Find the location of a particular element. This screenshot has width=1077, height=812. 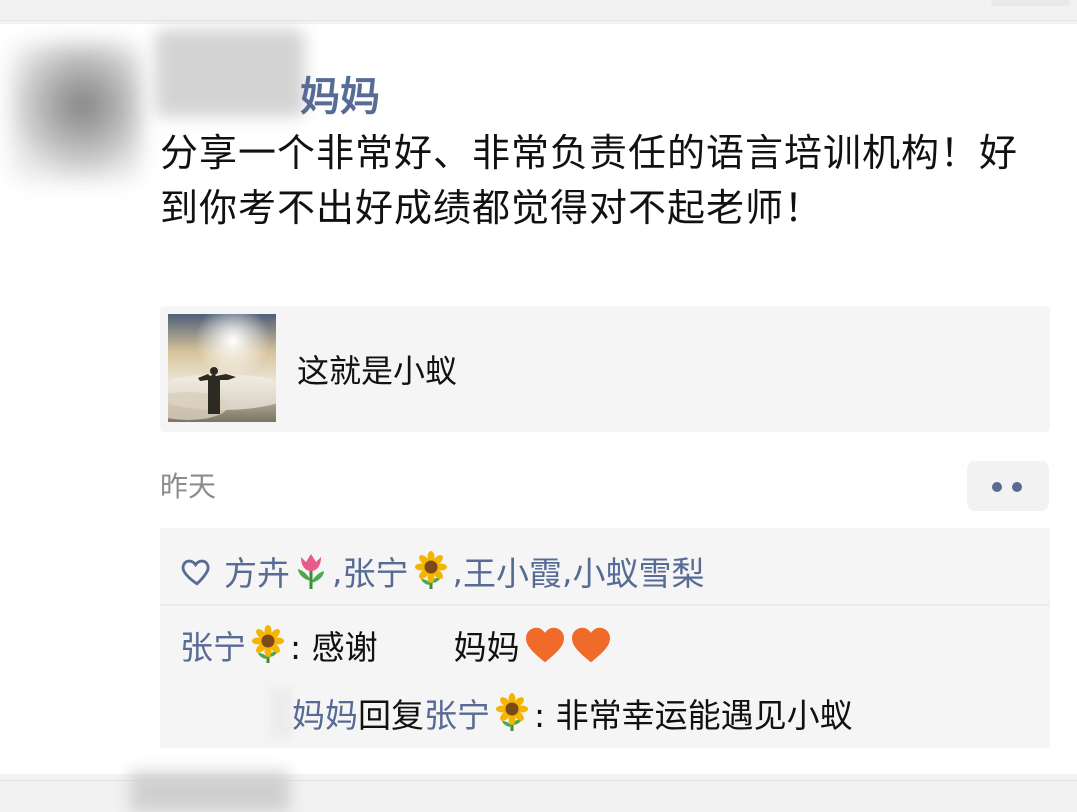

comment-item: 张宁 : 感谢 妈妈 is located at coordinates (396, 645).